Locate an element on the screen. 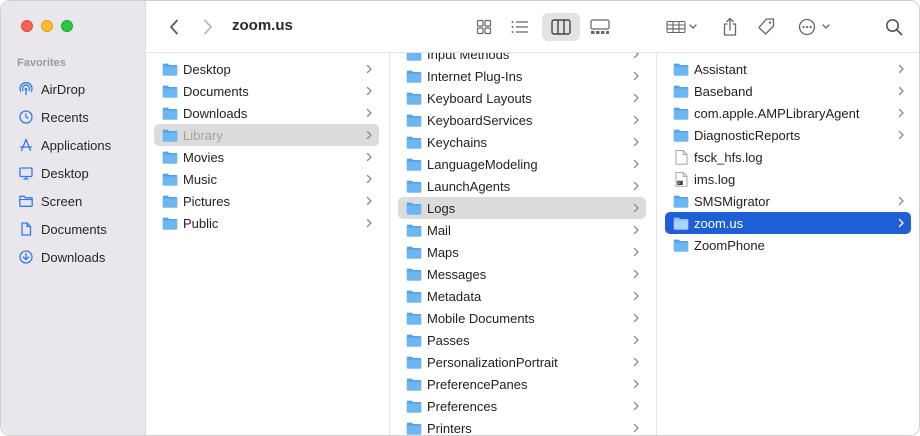 This screenshot has height=436, width=920. list-item-public: Public is located at coordinates (266, 223).